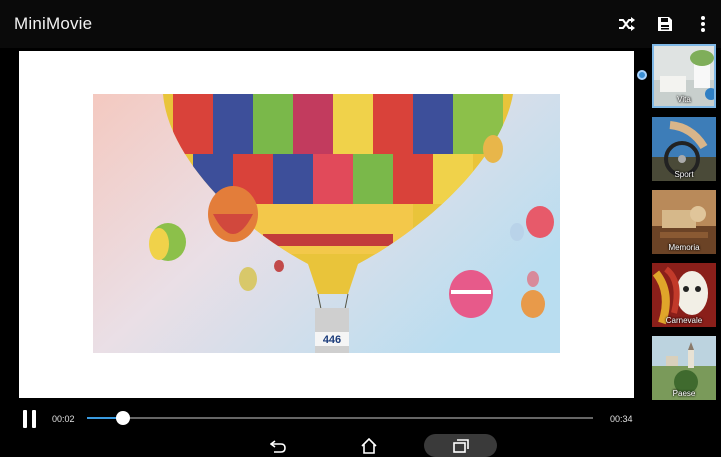 Image resolution: width=721 pixels, height=457 pixels. Describe the element at coordinates (684, 368) in the screenshot. I see `theme-item-paese: Paese` at that location.